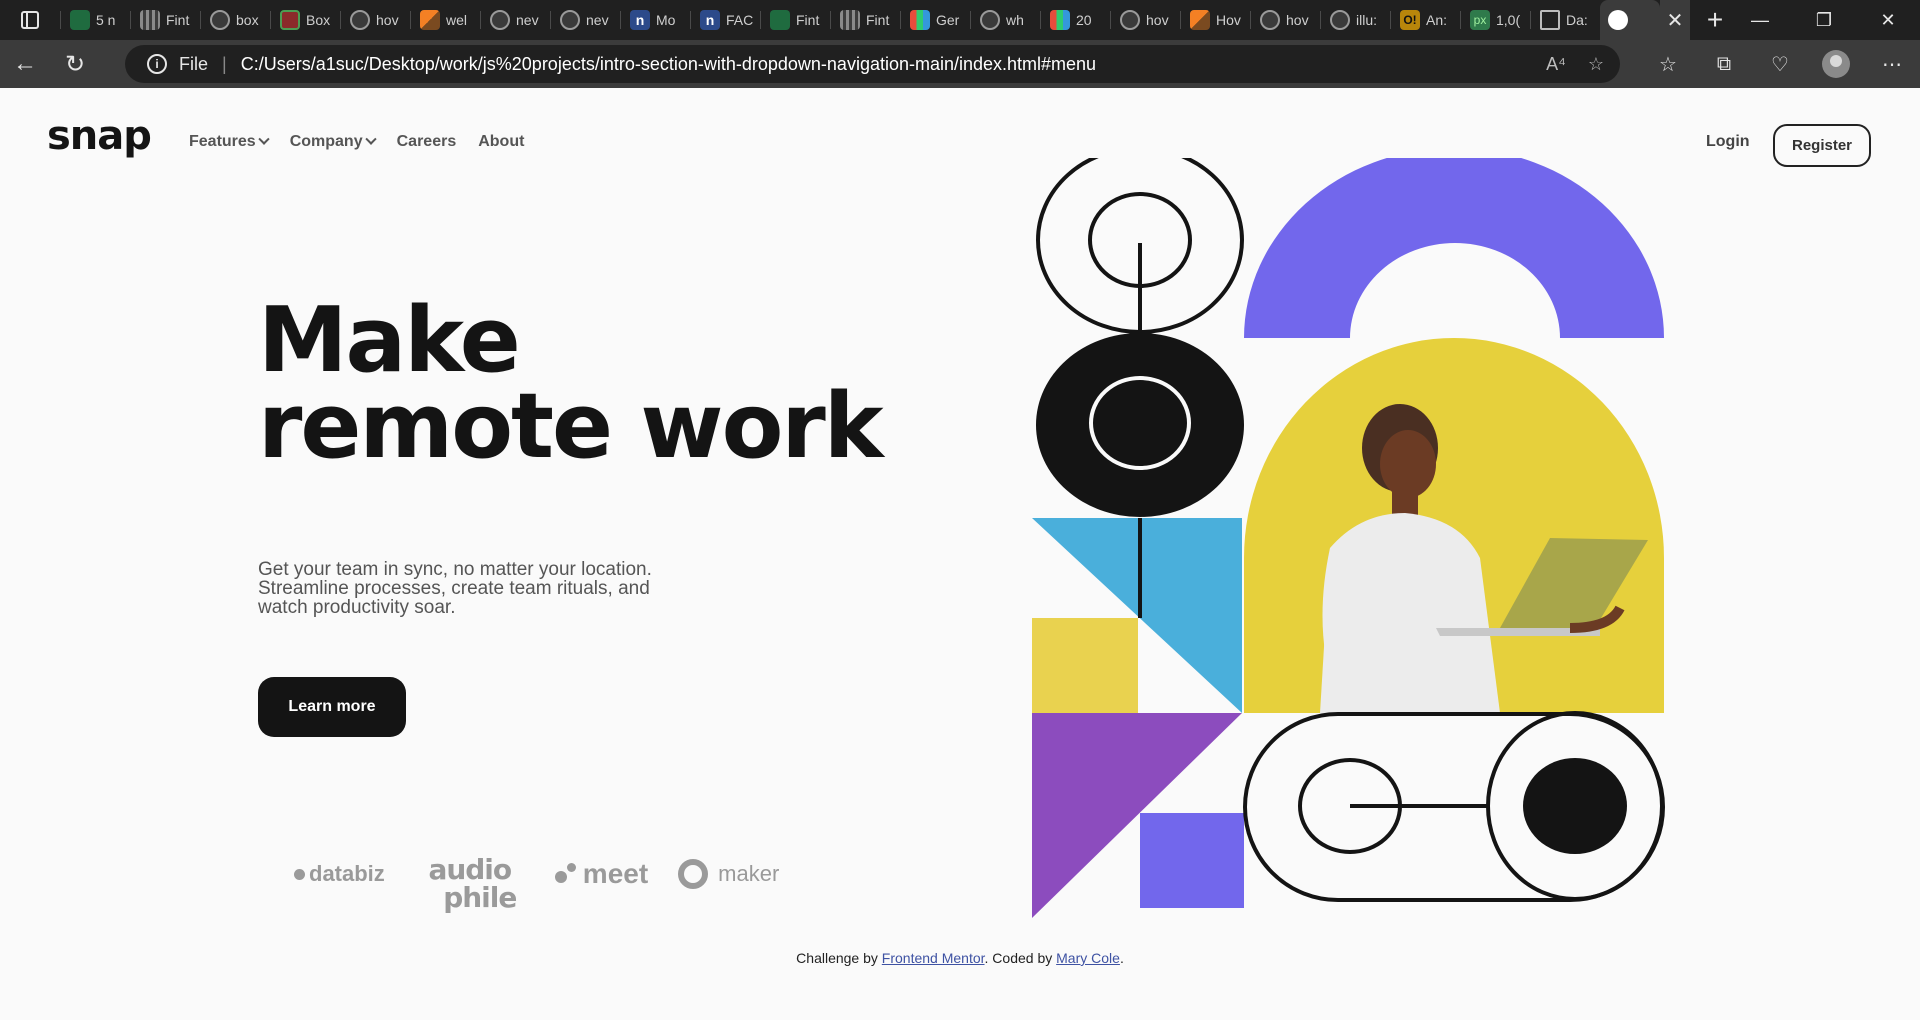 The image size is (1920, 1020). I want to click on find-favicon-icon, so click(1130, 20).